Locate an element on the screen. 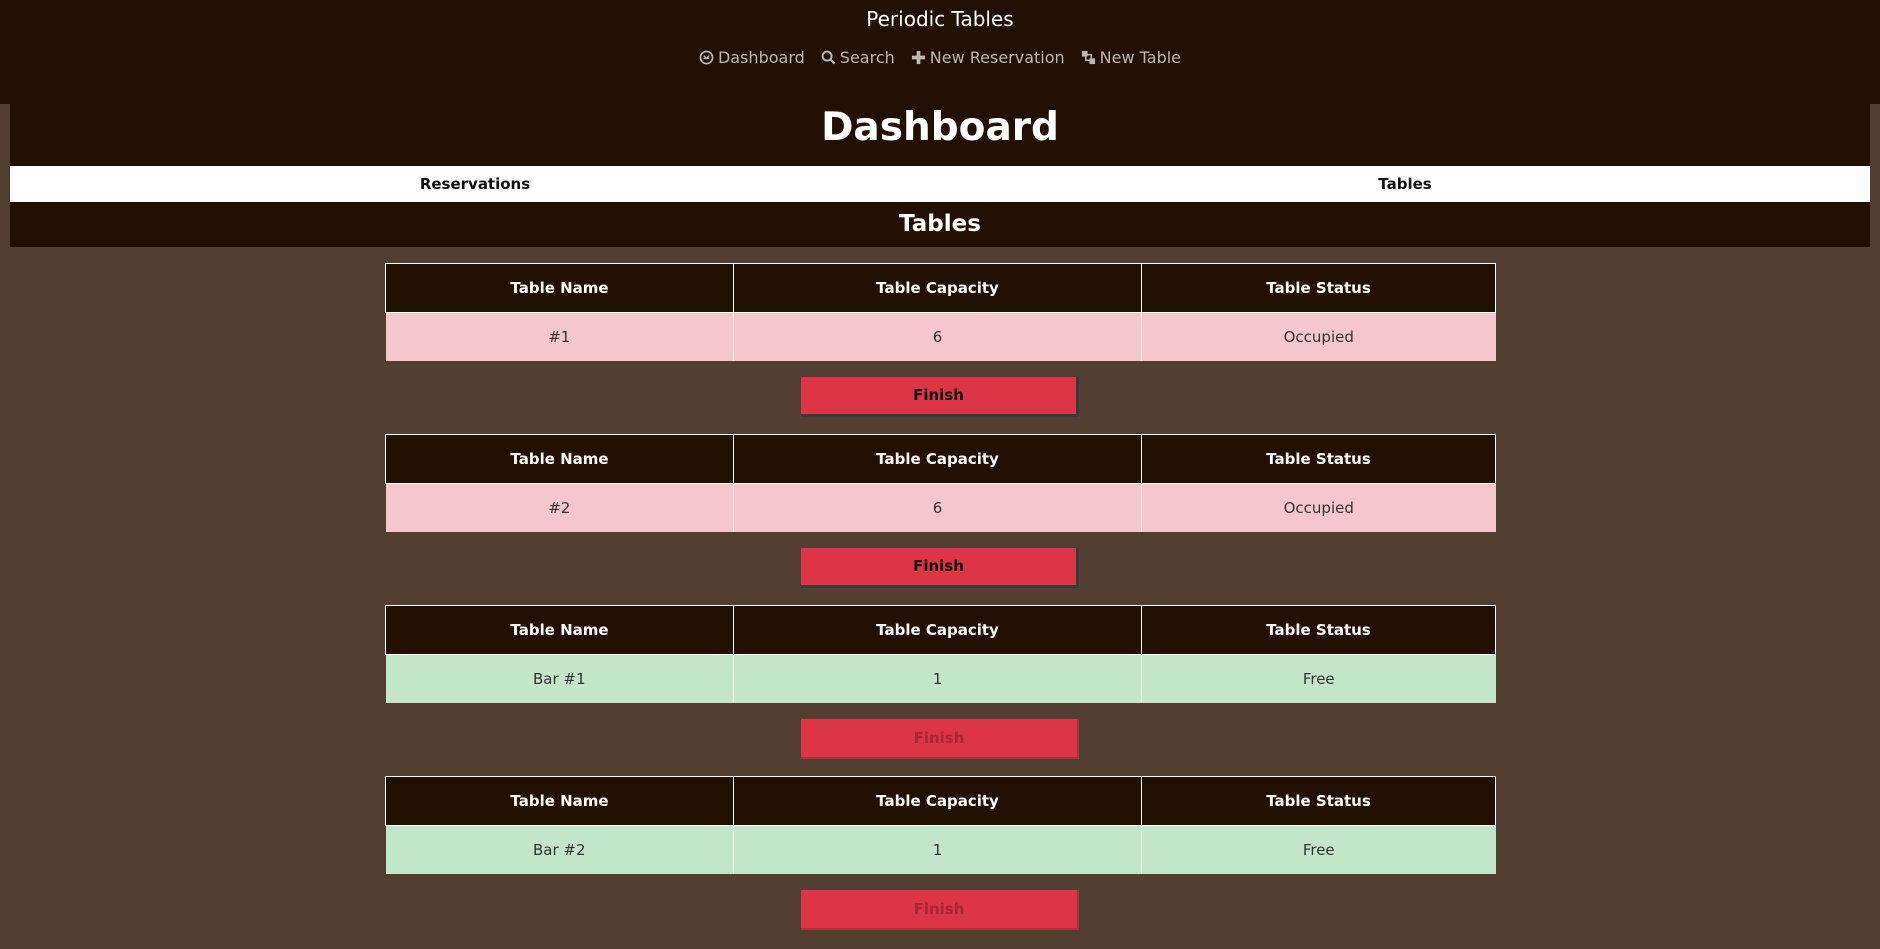 The height and width of the screenshot is (949, 1880). nav-search: Search is located at coordinates (858, 57).